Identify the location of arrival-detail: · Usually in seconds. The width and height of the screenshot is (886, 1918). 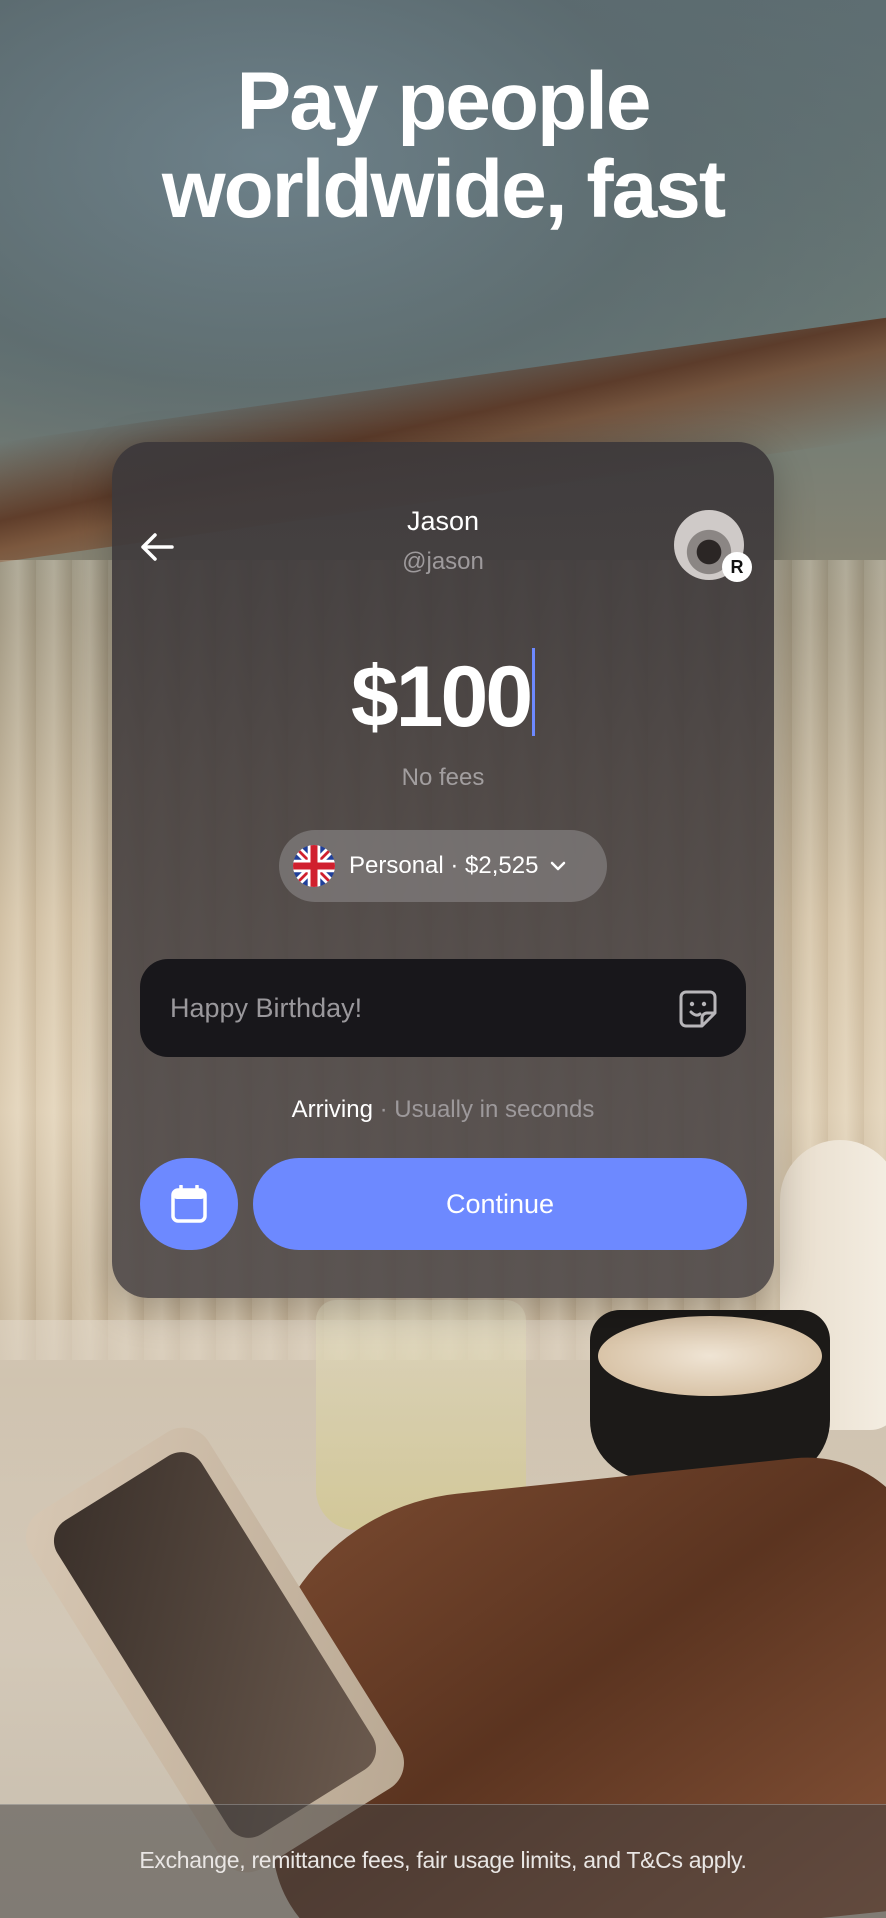
(483, 1109).